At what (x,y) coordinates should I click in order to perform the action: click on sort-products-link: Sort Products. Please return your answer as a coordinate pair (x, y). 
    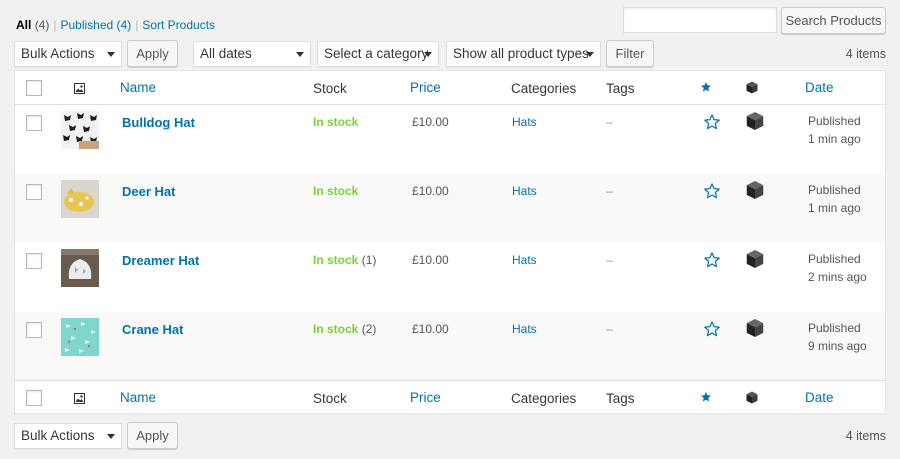
    Looking at the image, I should click on (178, 25).